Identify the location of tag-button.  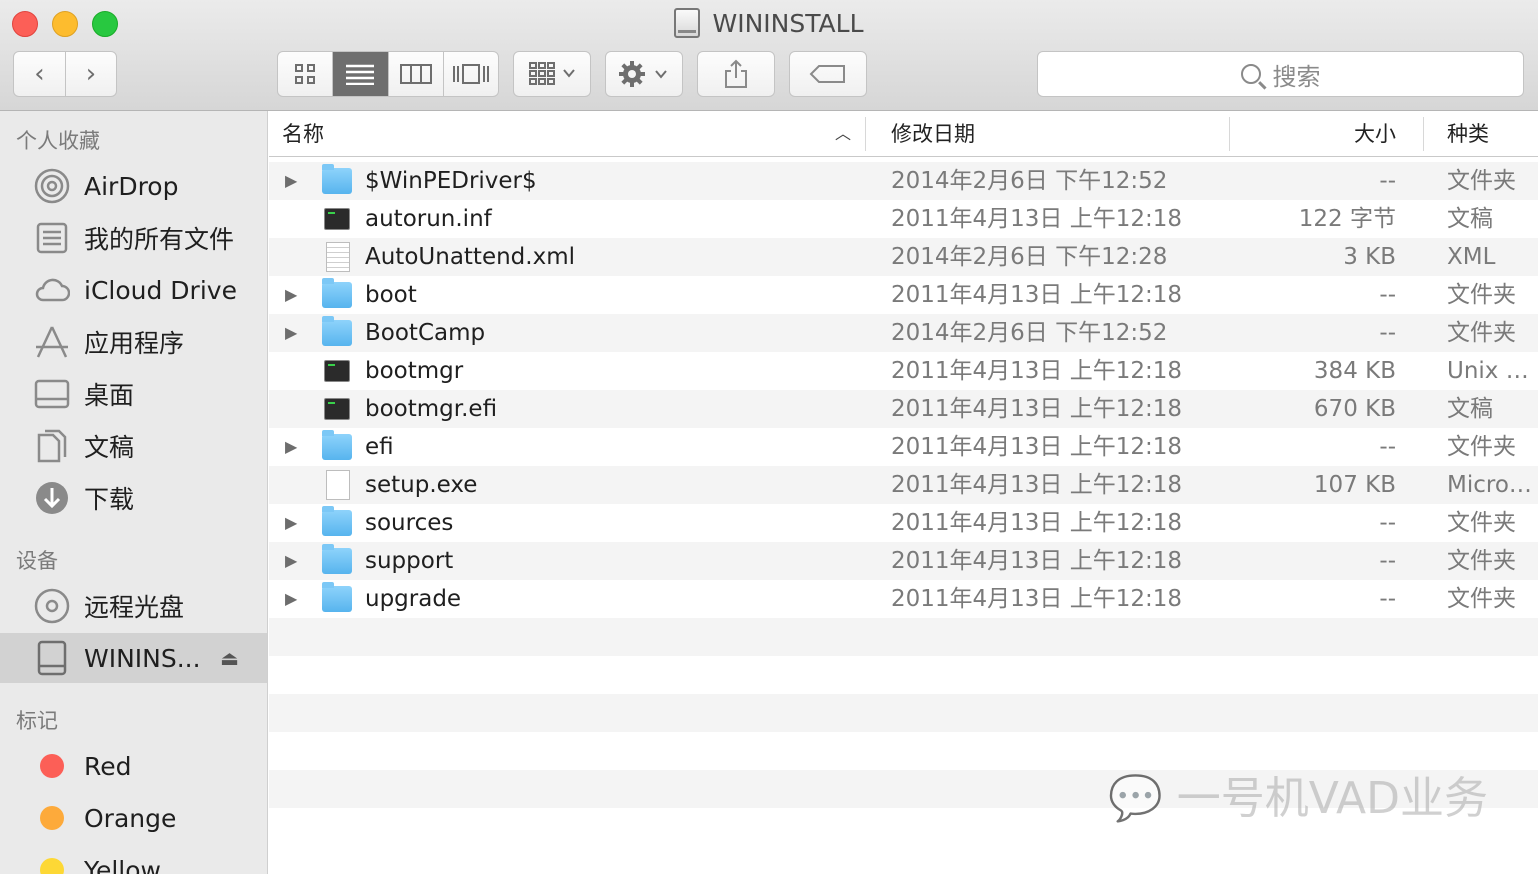
(828, 74).